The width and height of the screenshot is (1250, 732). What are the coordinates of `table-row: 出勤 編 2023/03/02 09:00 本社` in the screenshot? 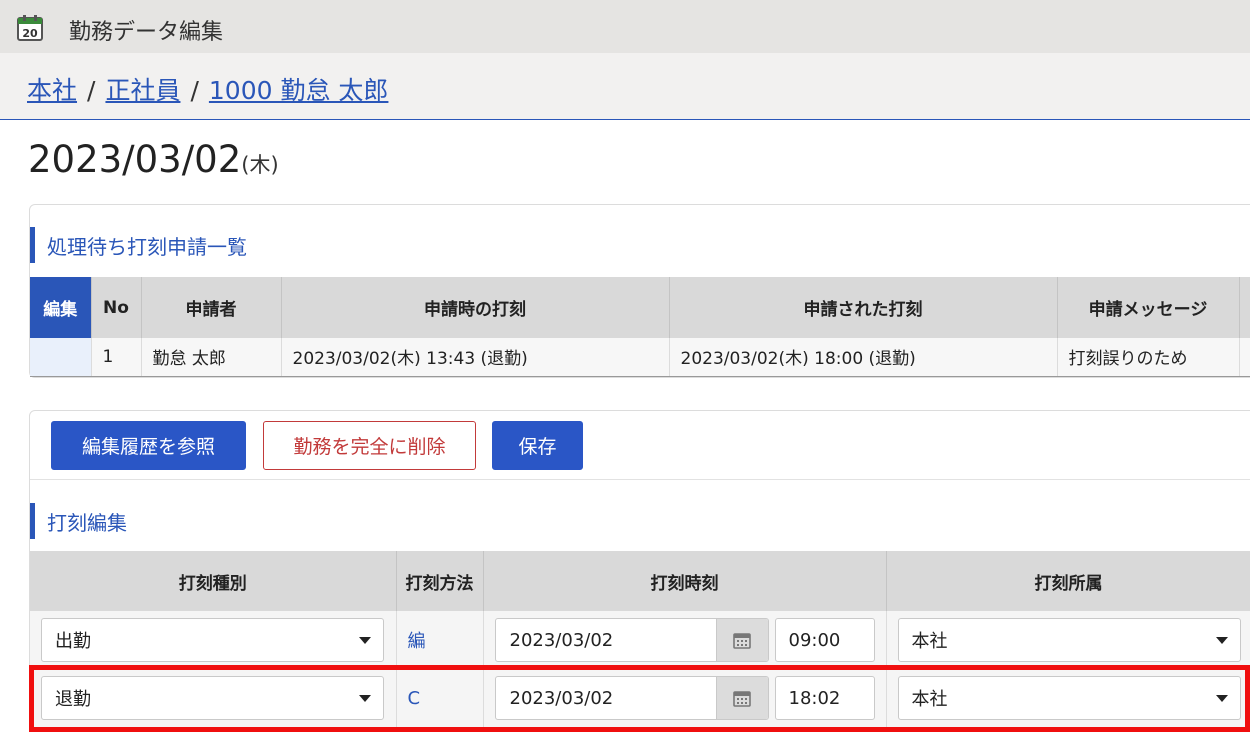 It's located at (640, 640).